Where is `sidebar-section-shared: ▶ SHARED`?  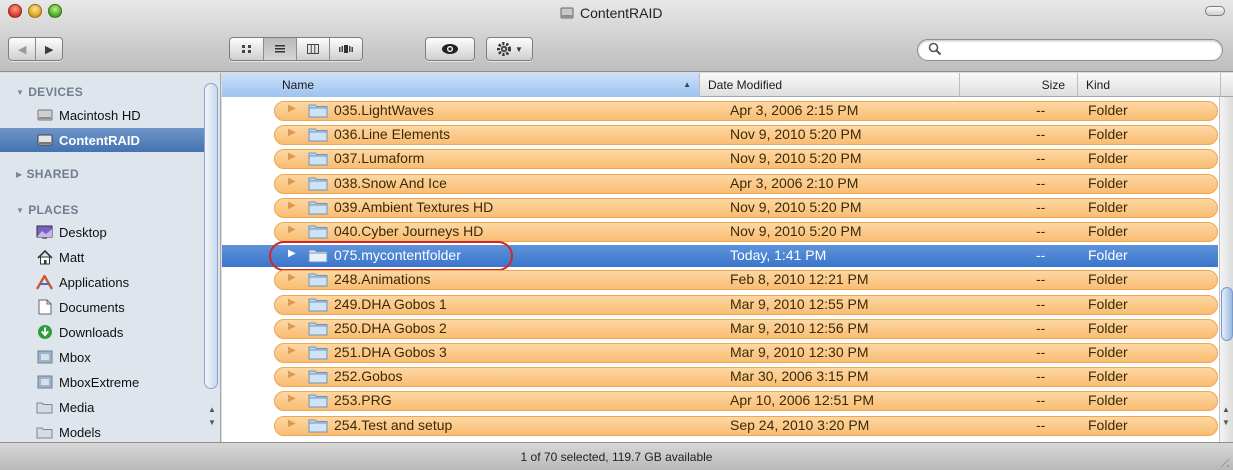
sidebar-section-shared: ▶ SHARED is located at coordinates (47, 174).